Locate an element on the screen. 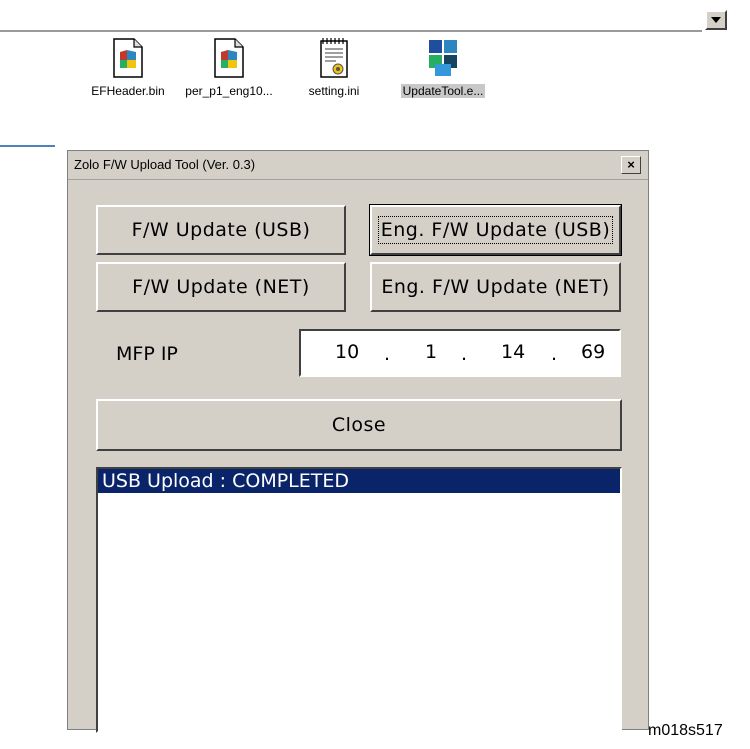  file-item-setting-ini: setting.ini is located at coordinates (334, 69).